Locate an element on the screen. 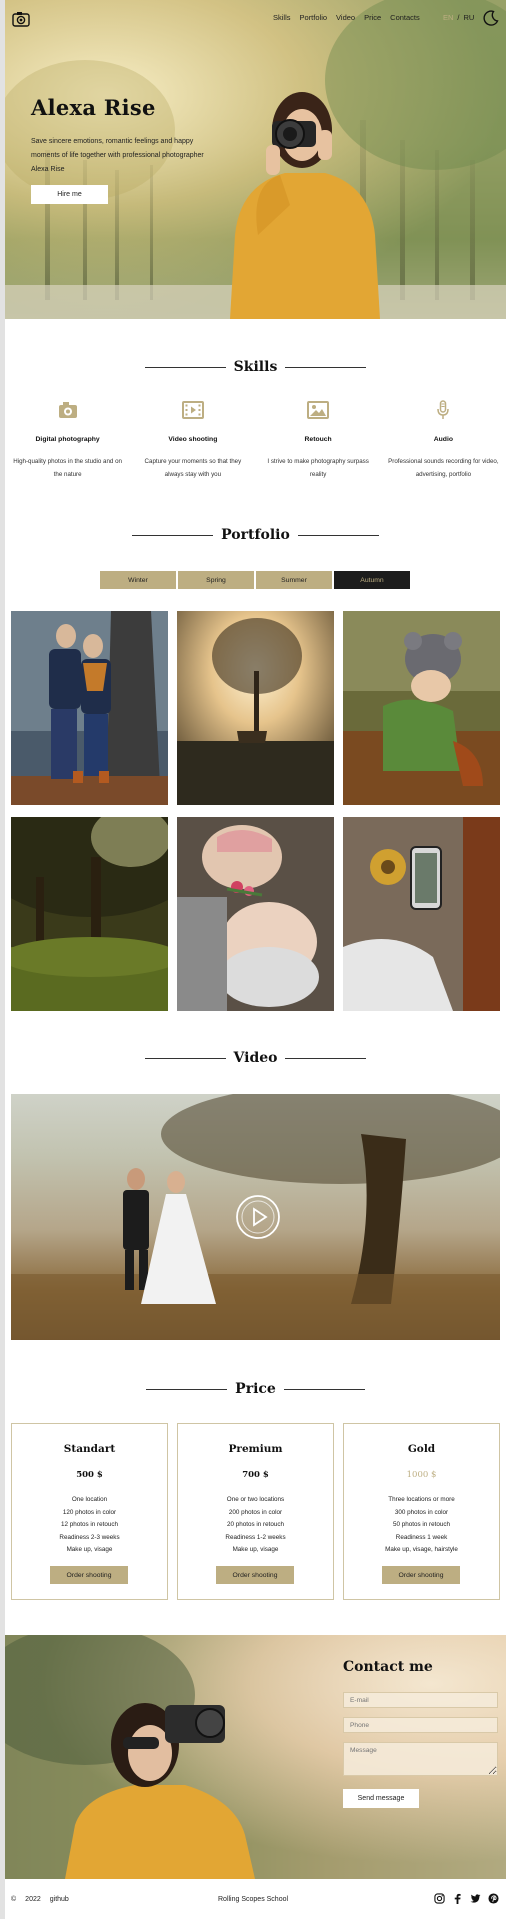  plan-feature: Make up, visage, hairstyle is located at coordinates (421, 1549).